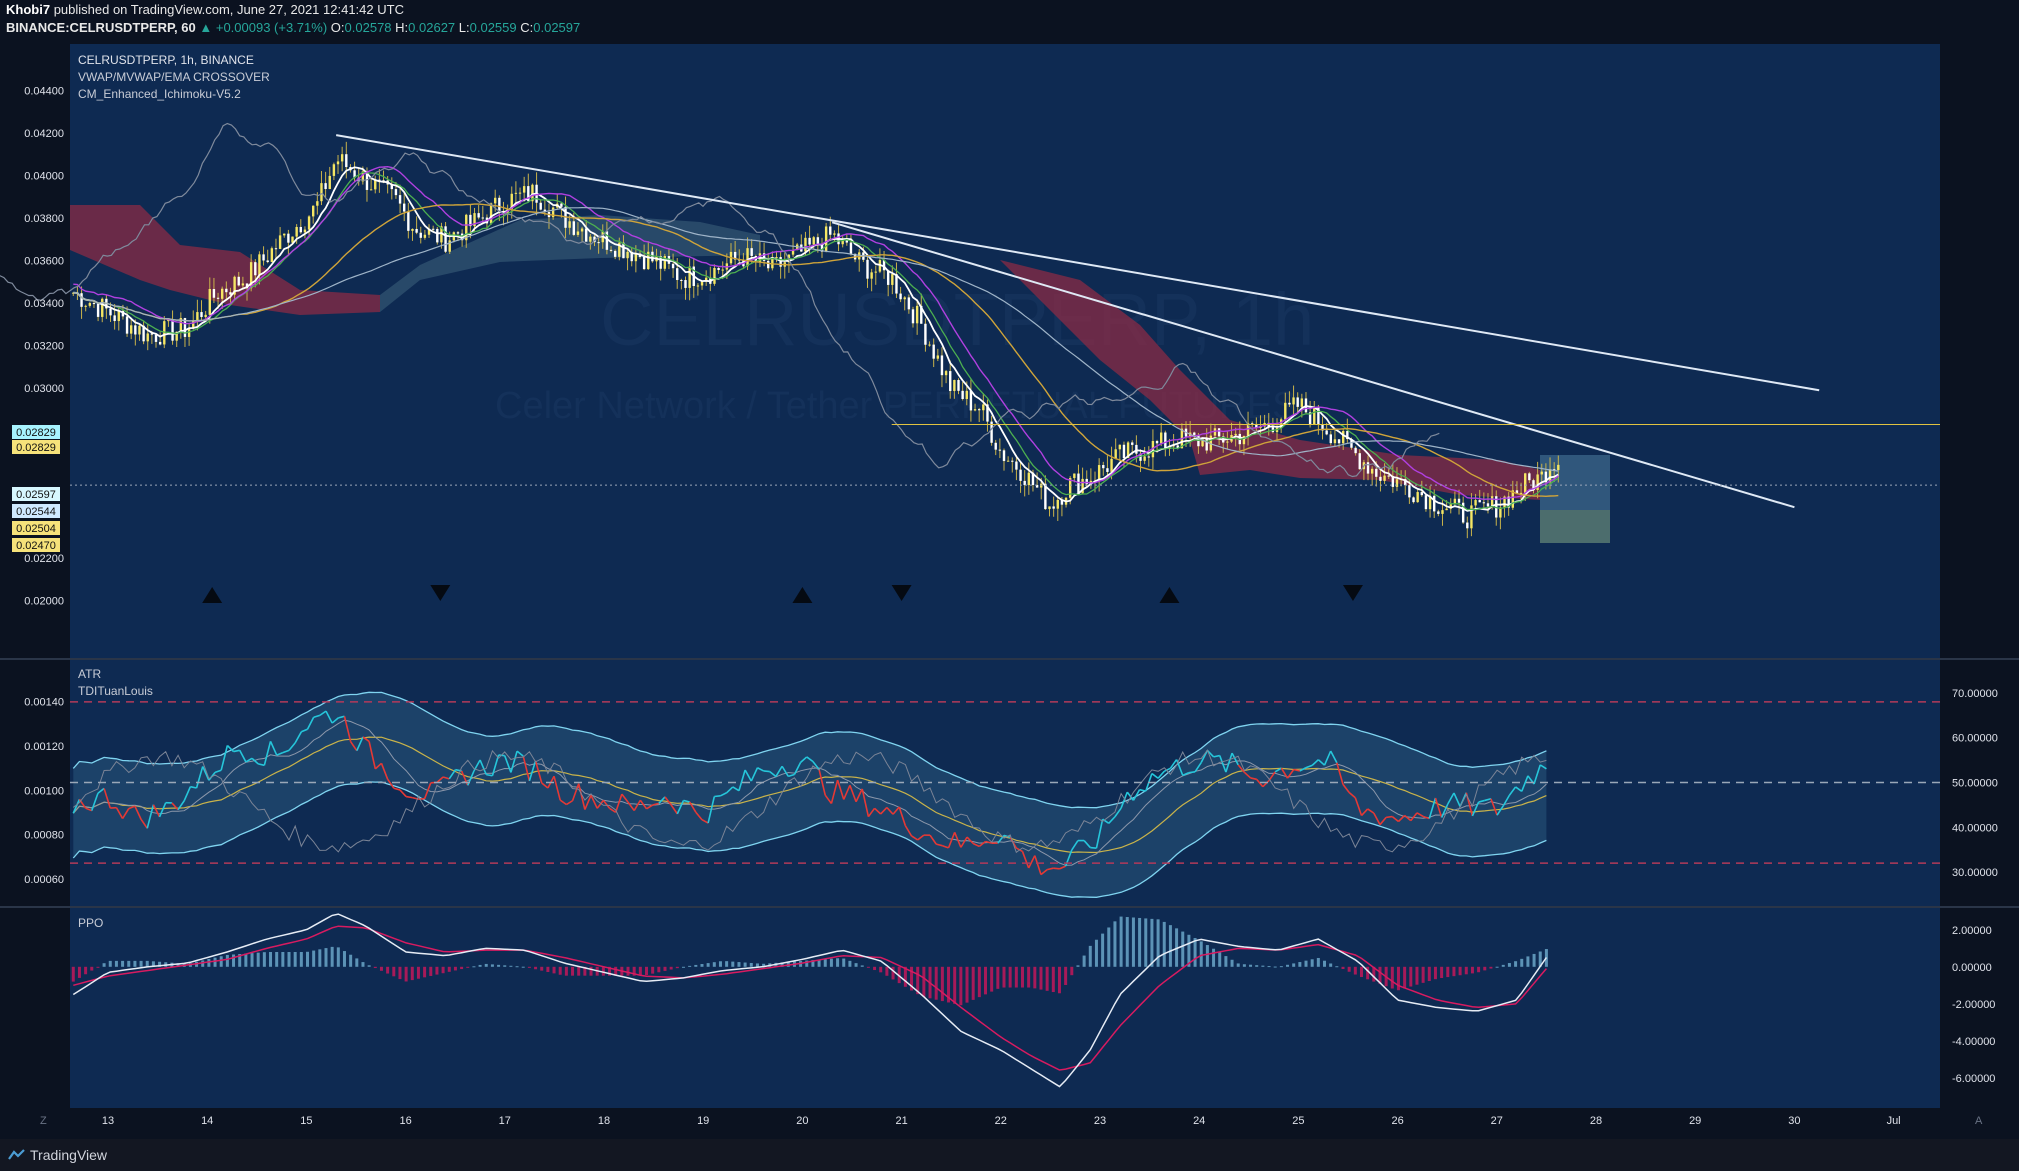 The height and width of the screenshot is (1171, 2019). What do you see at coordinates (35, 576) in the screenshot?
I see `left-axis` at bounding box center [35, 576].